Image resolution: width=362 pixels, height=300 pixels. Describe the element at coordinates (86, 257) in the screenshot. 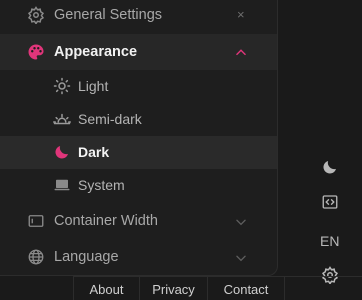

I see `language-label: Language` at that location.